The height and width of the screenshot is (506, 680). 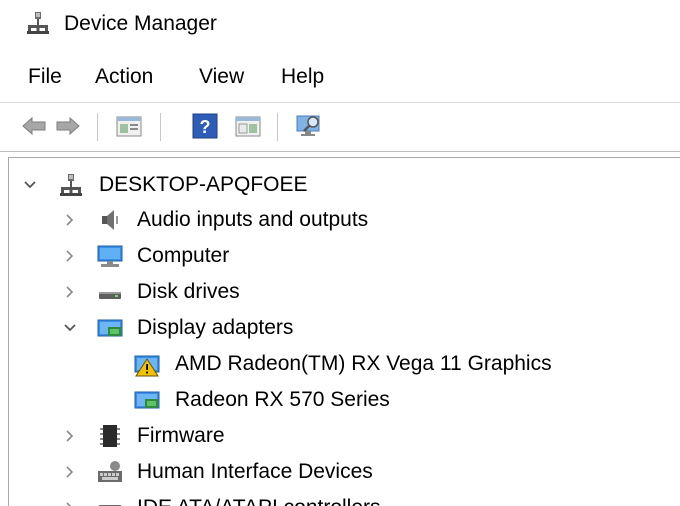 I want to click on display-adapter-warning-icon, so click(x=147, y=366).